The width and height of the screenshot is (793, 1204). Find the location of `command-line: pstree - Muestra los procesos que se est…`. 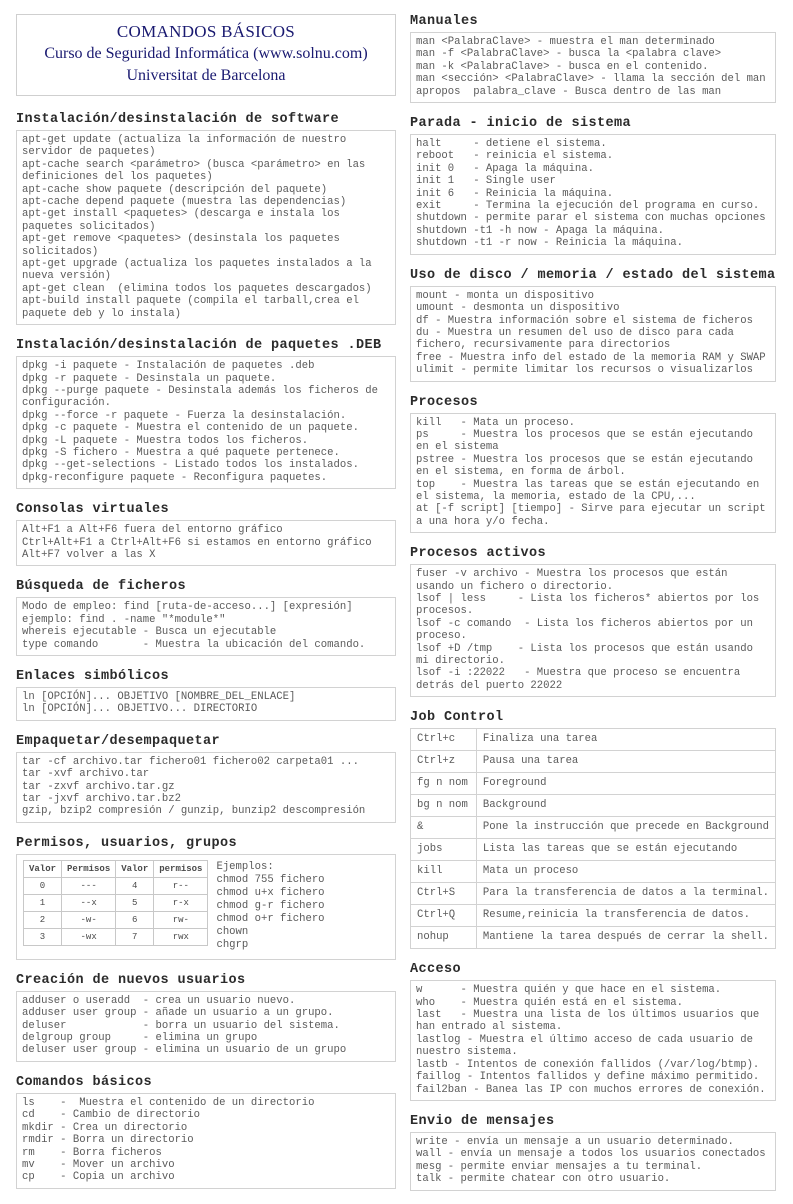

command-line: pstree - Muestra los procesos que se est… is located at coordinates (588, 466).